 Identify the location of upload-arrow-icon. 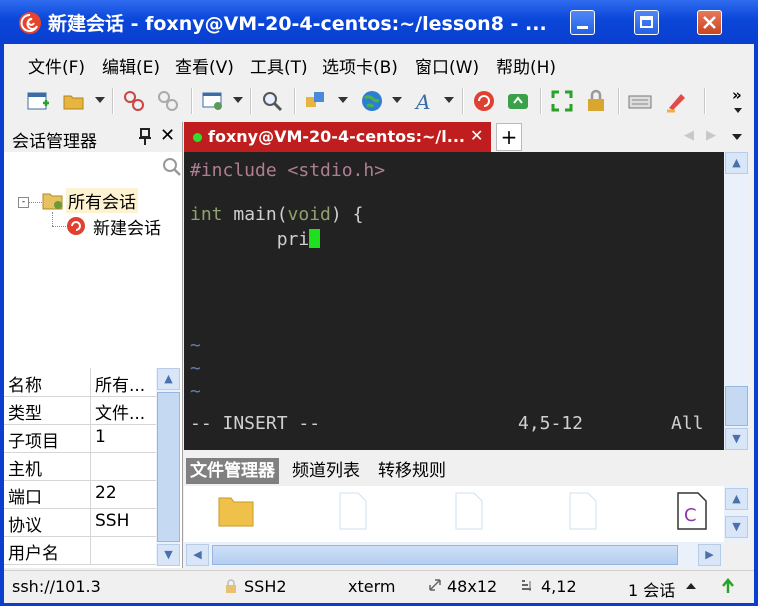
(728, 586).